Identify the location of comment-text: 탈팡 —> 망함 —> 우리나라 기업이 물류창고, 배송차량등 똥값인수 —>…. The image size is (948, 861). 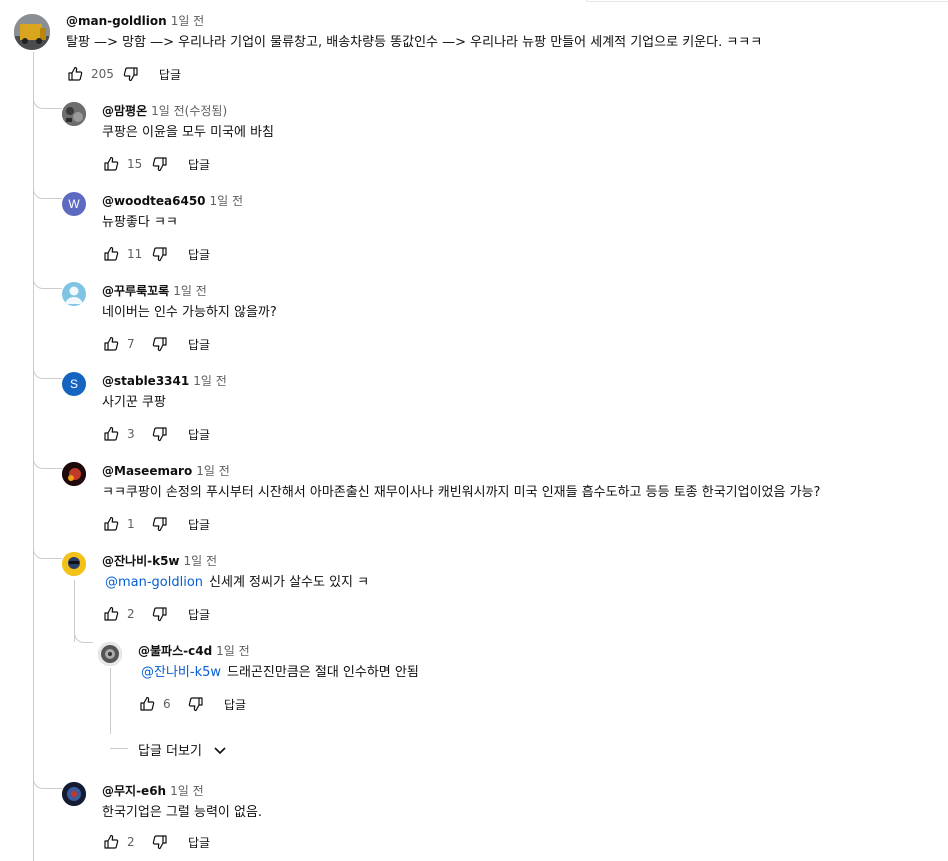
(414, 42).